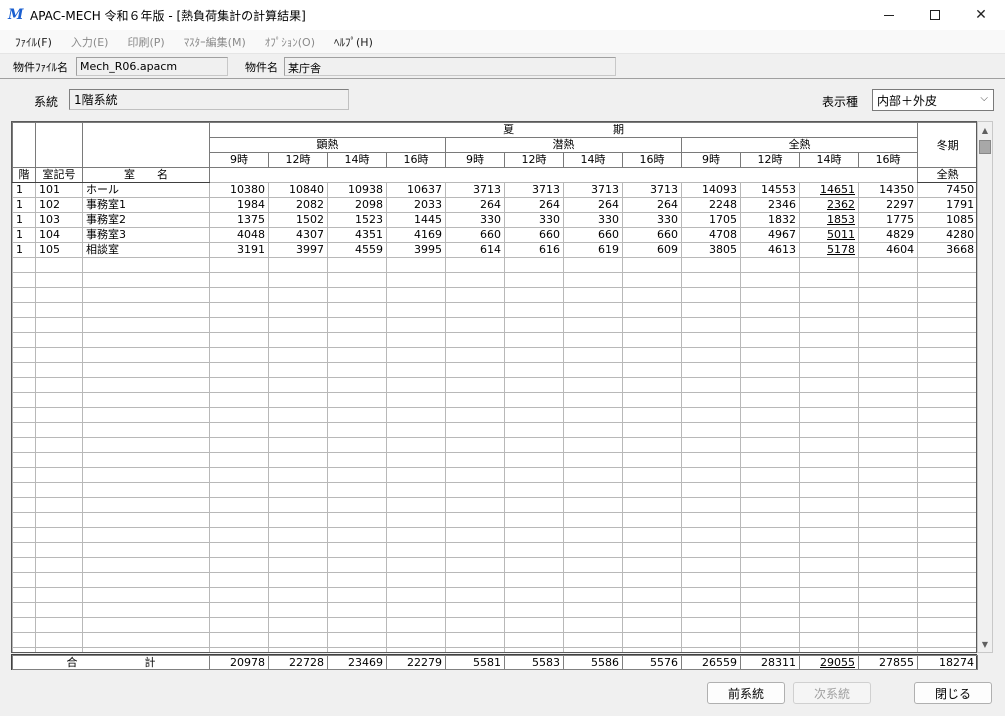 The height and width of the screenshot is (716, 1005). Describe the element at coordinates (829, 250) in the screenshot. I see `cell-total: 5178` at that location.